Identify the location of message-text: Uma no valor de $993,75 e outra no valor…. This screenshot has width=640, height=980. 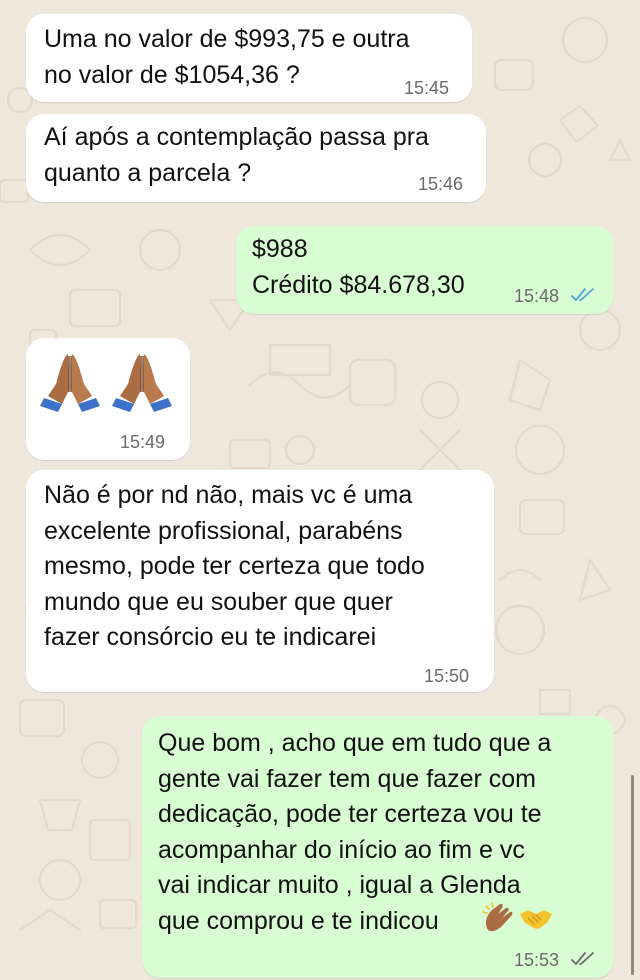
(227, 57).